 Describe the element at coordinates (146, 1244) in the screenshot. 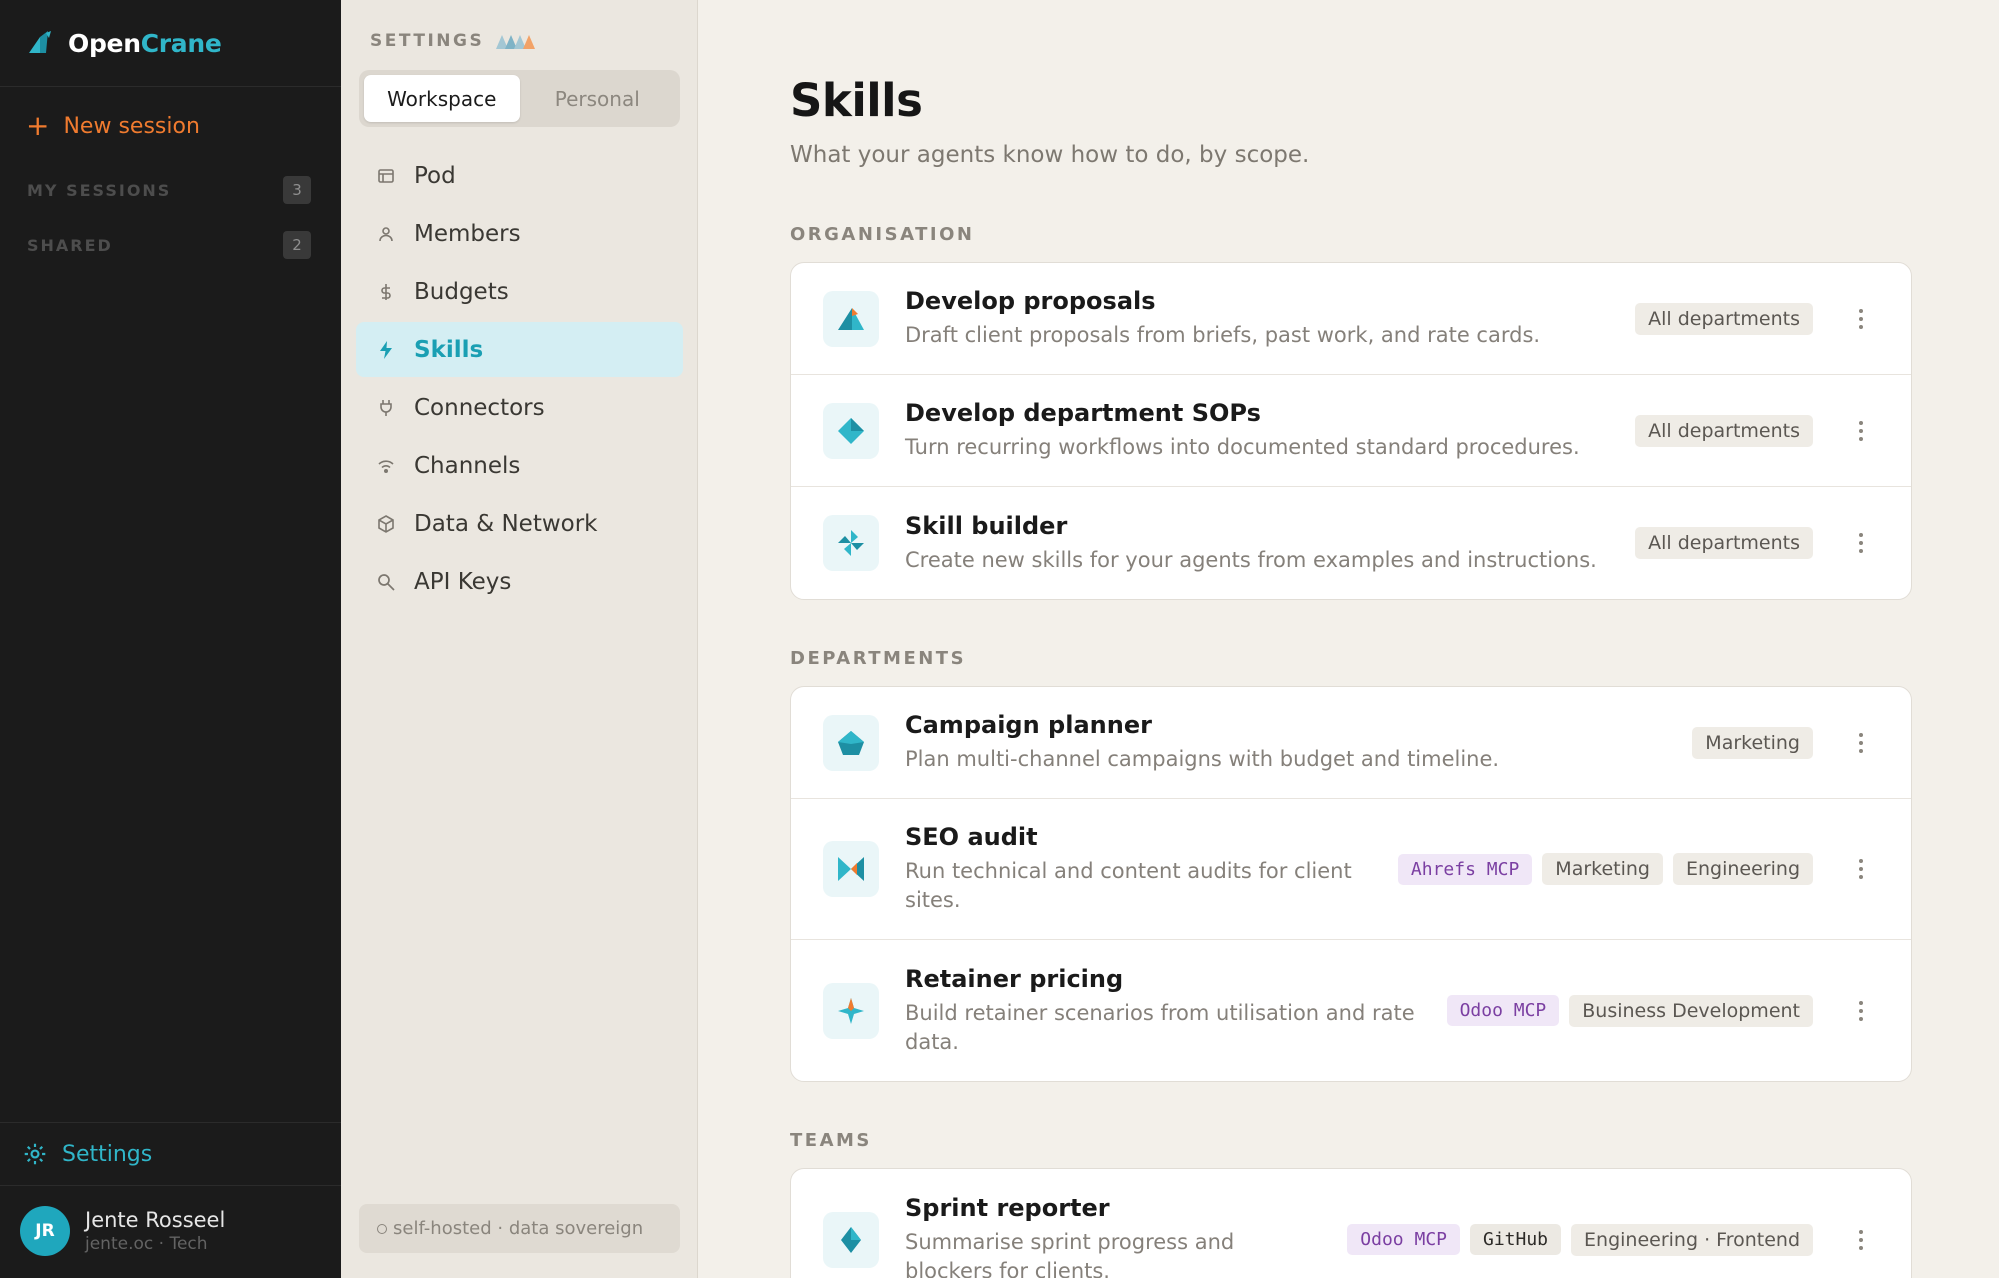

I see `user-subtitle: jente.oc · Tech` at that location.